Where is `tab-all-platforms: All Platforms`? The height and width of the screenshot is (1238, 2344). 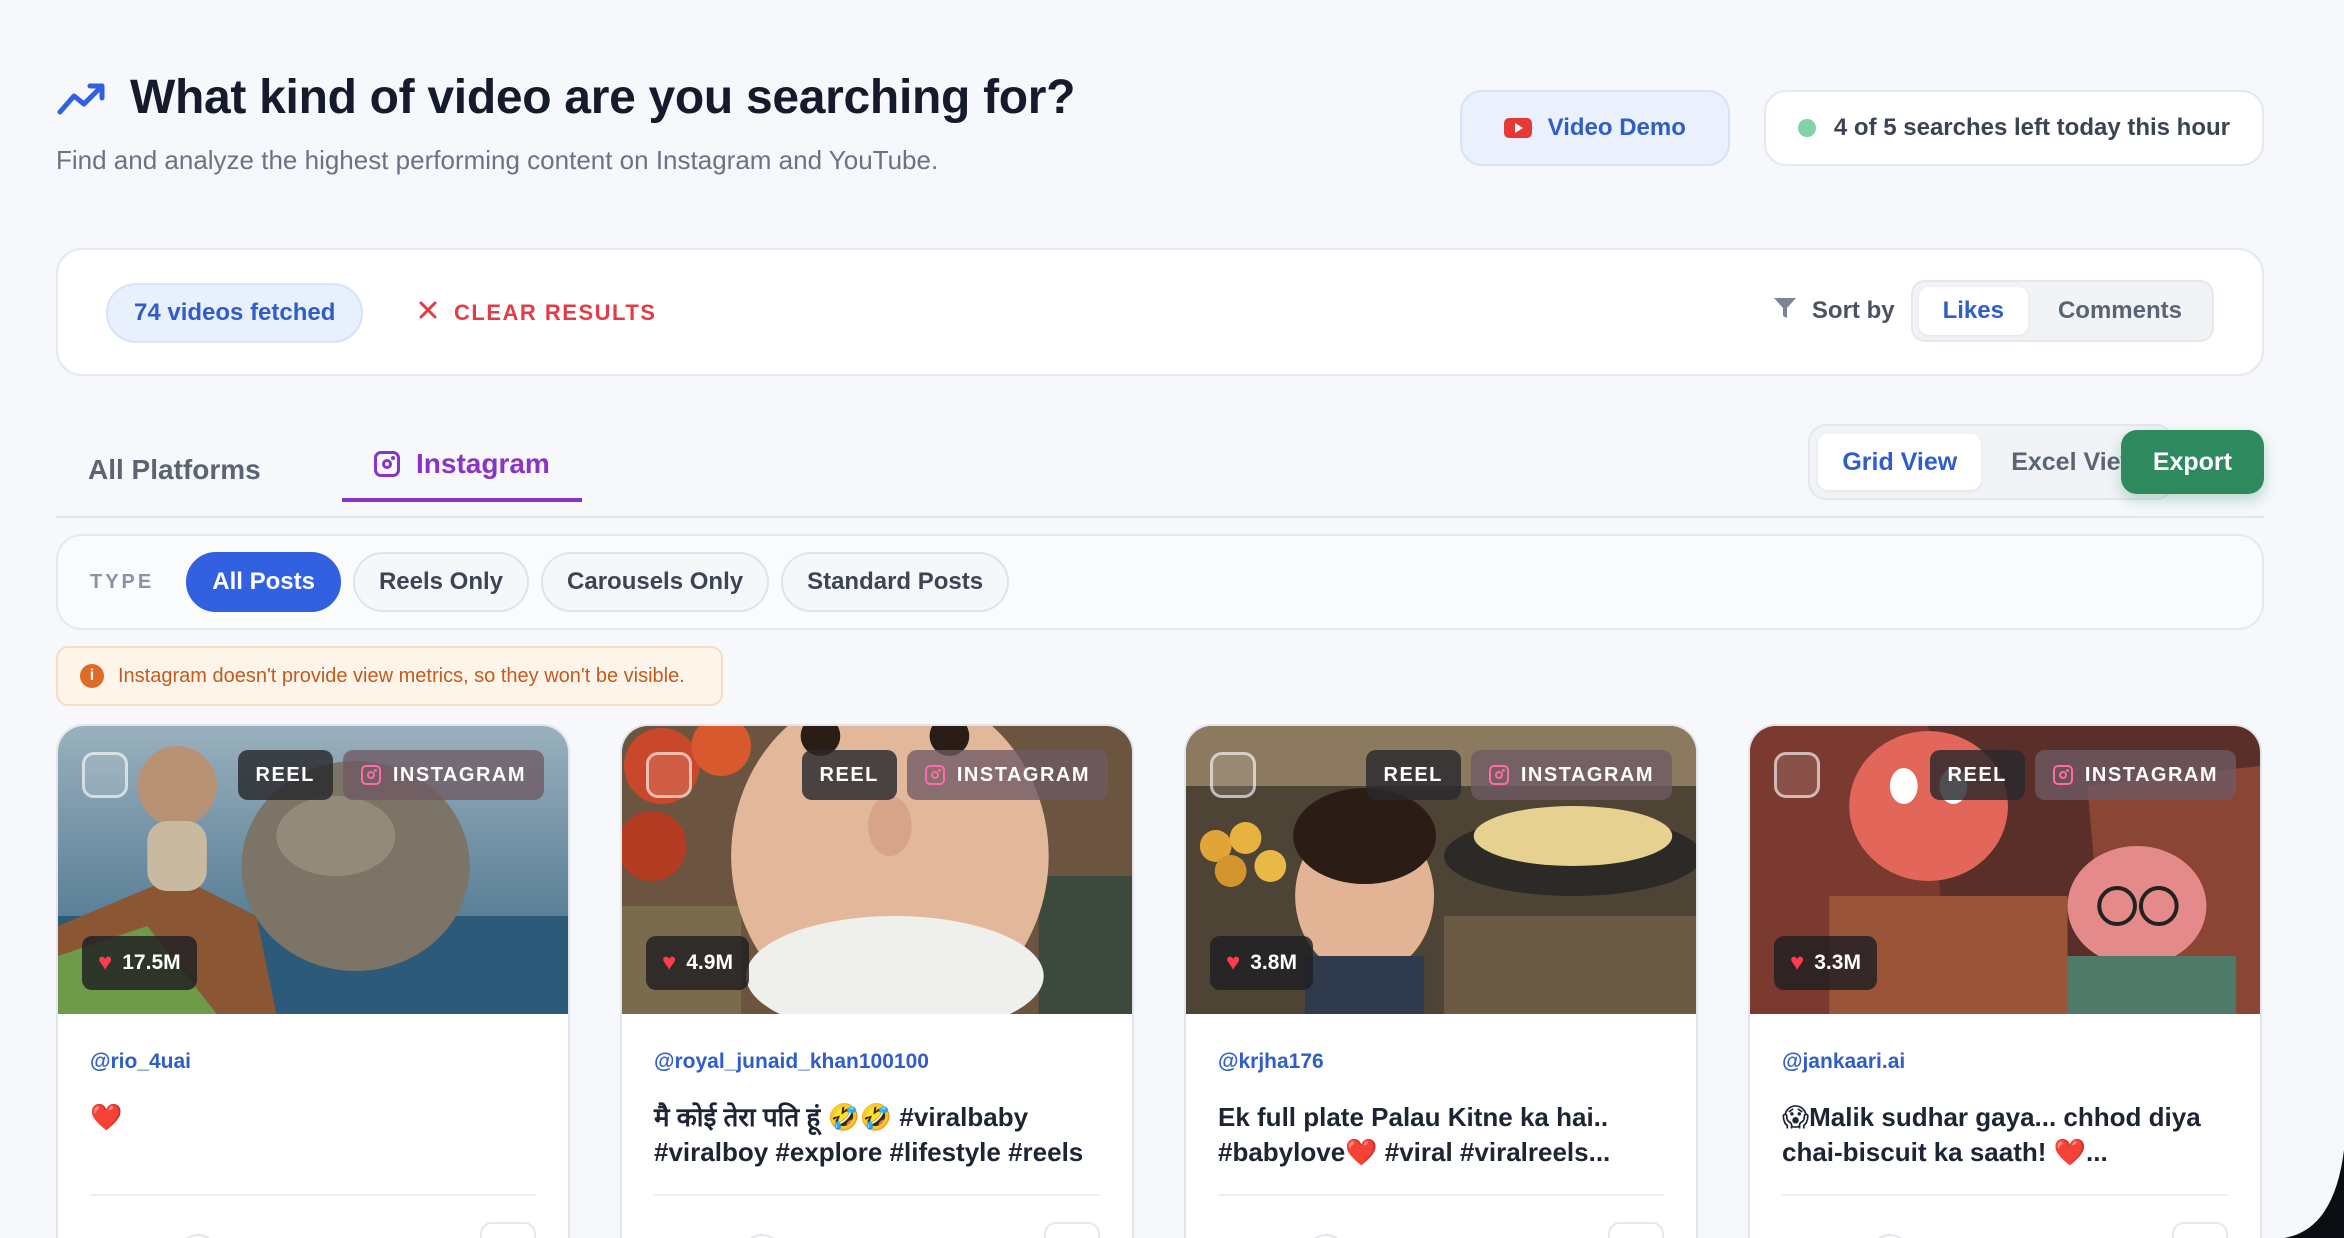
tab-all-platforms: All Platforms is located at coordinates (174, 470).